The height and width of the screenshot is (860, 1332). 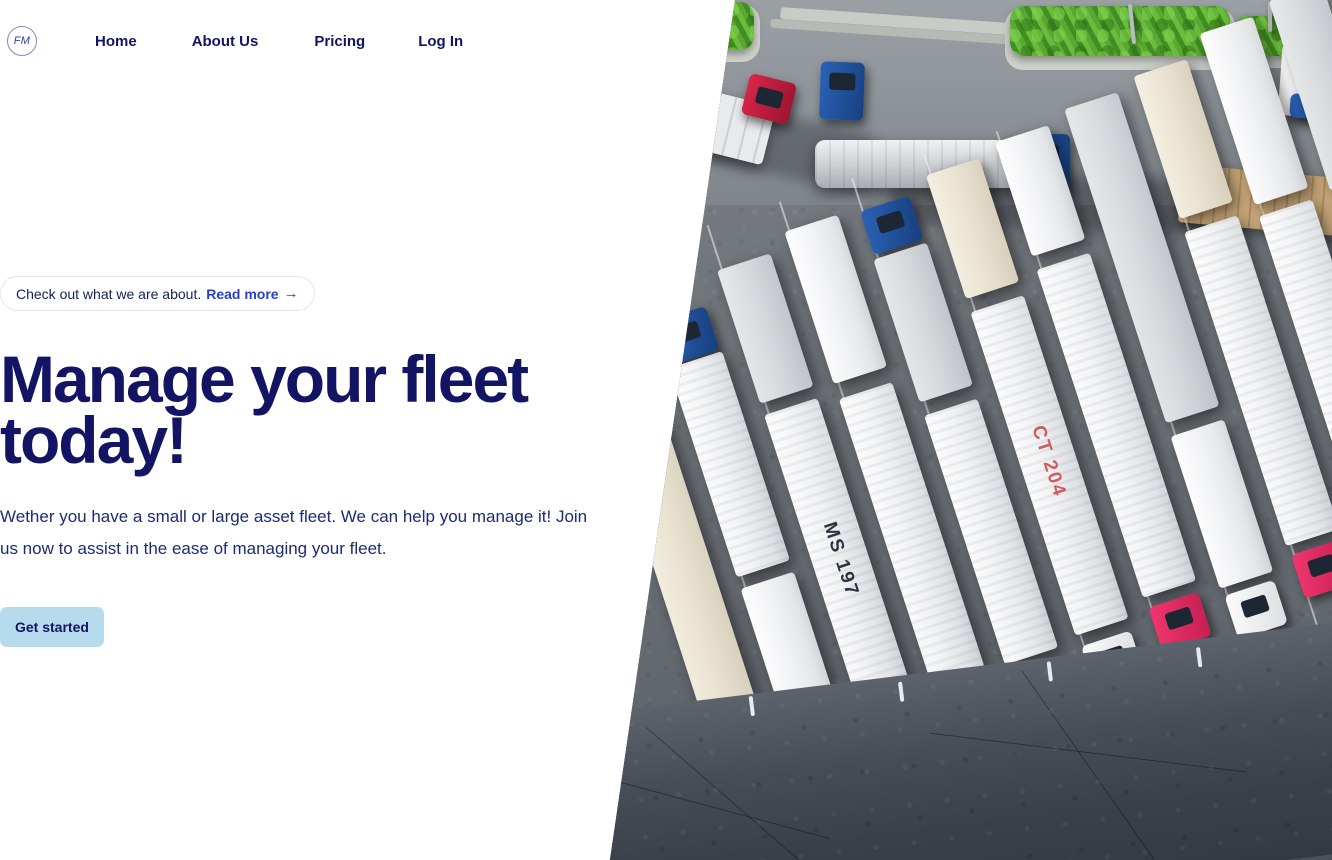 I want to click on main-navigation: FM Home About Us Pricing Log In, so click(x=231, y=41).